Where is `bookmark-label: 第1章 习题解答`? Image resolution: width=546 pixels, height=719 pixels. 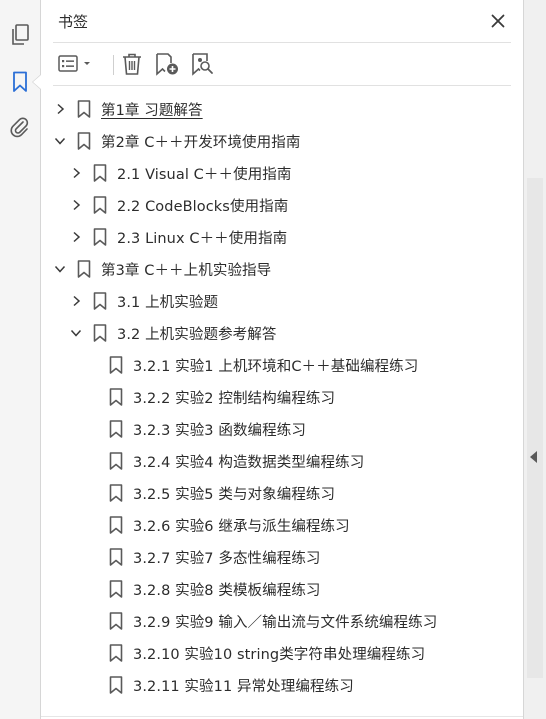 bookmark-label: 第1章 习题解答 is located at coordinates (152, 109).